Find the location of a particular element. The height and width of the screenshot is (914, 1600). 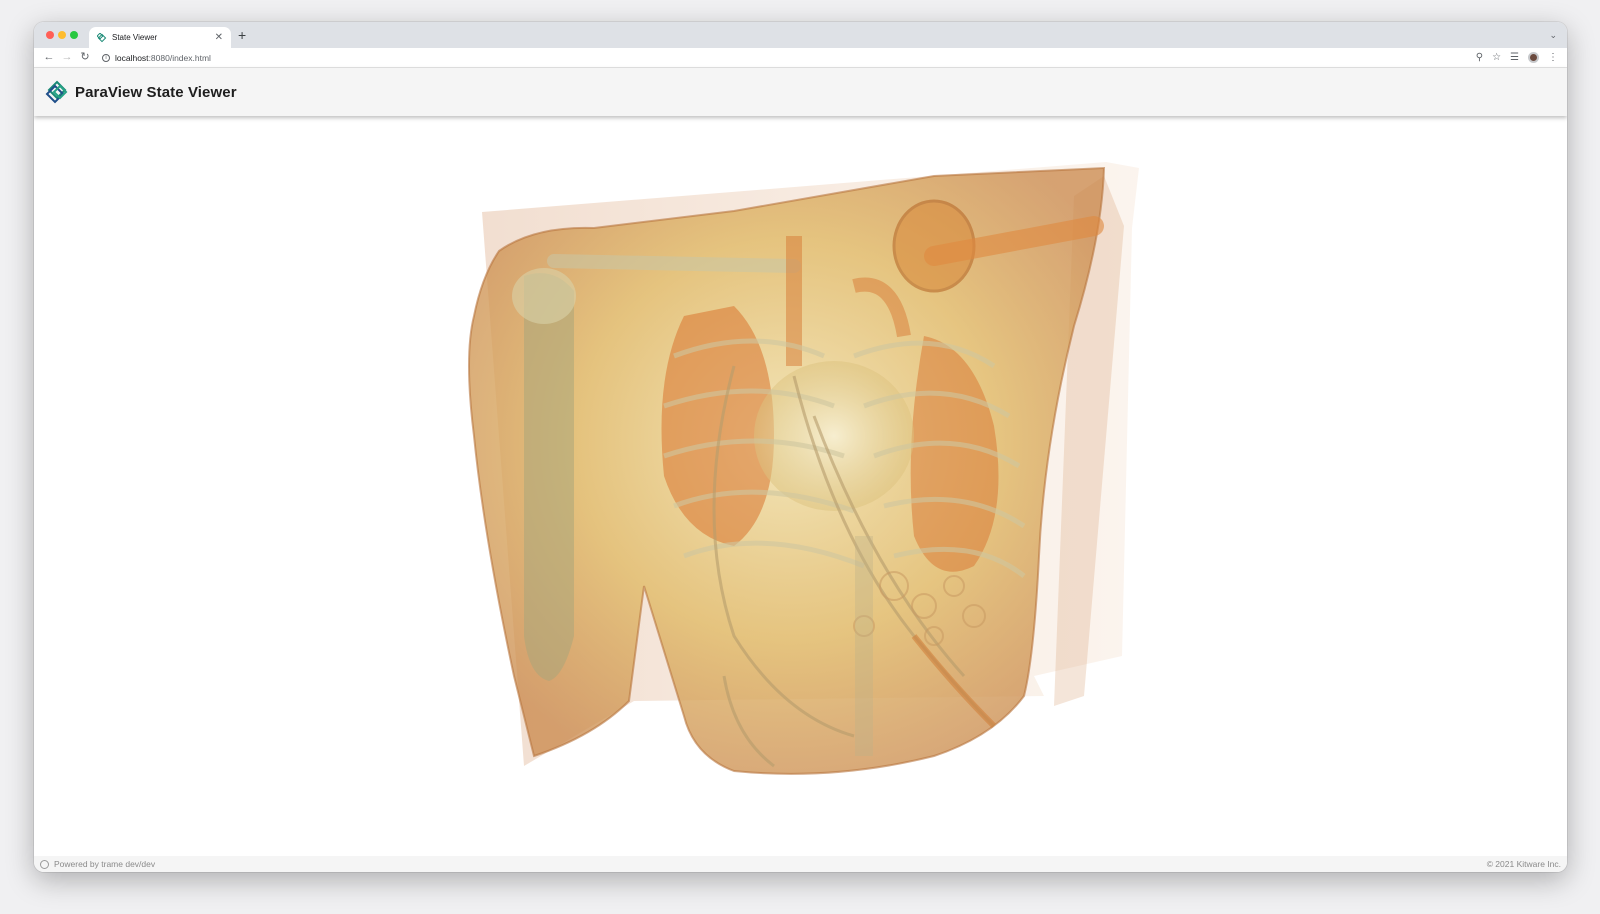

back-button: ← is located at coordinates (49, 57).